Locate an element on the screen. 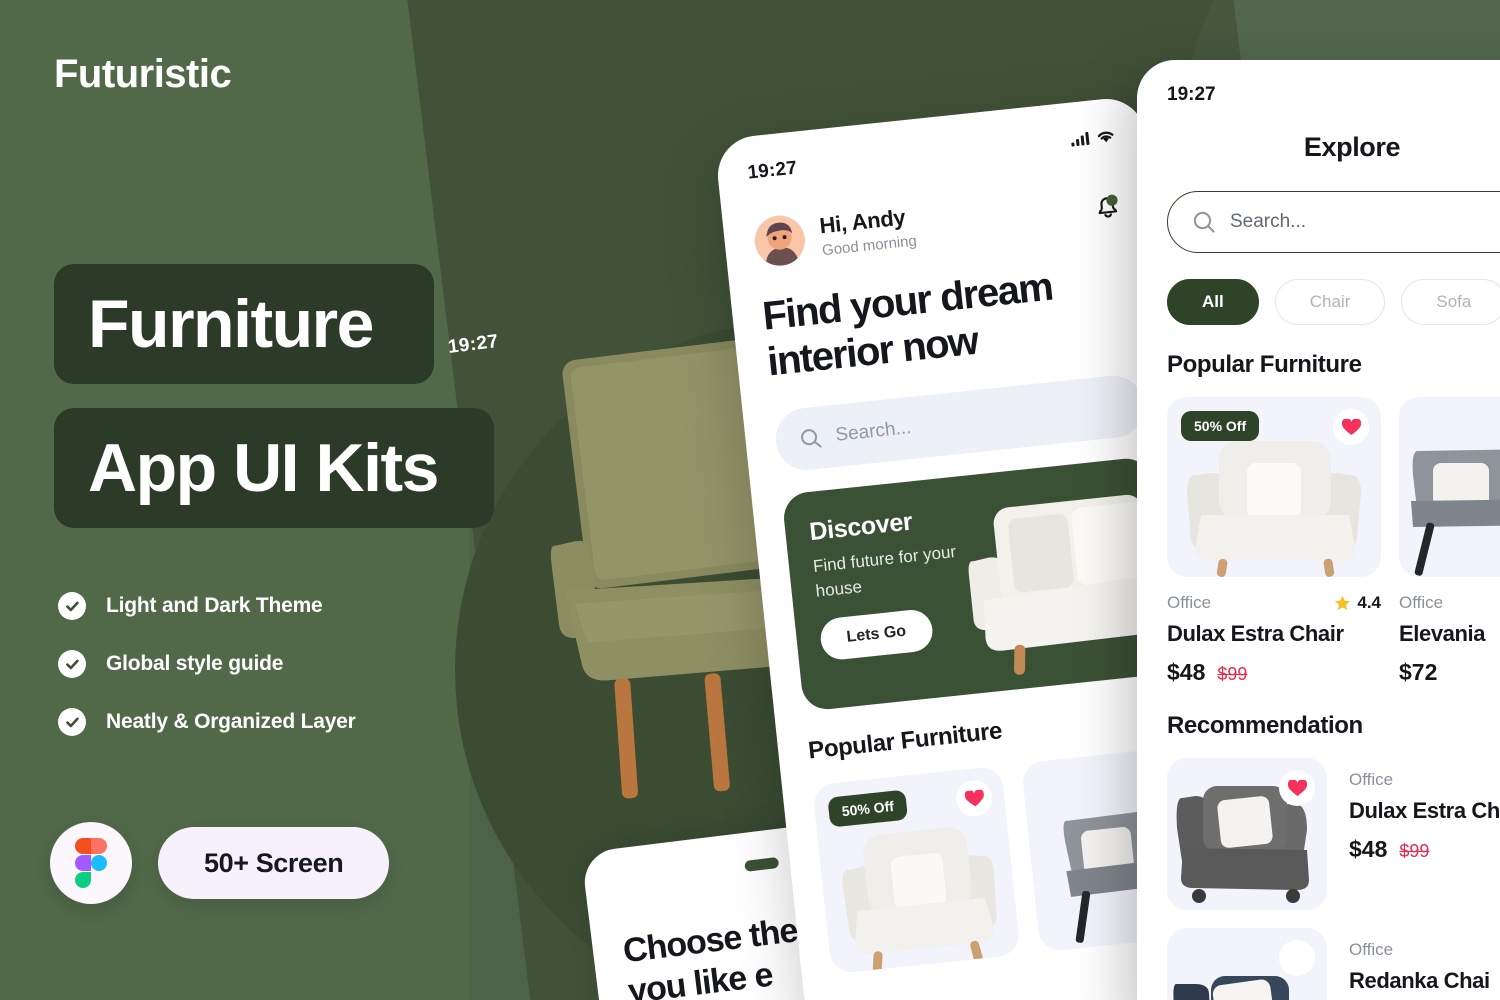 The image size is (1500, 1000). product-name: Redanka Chai is located at coordinates (1419, 980).